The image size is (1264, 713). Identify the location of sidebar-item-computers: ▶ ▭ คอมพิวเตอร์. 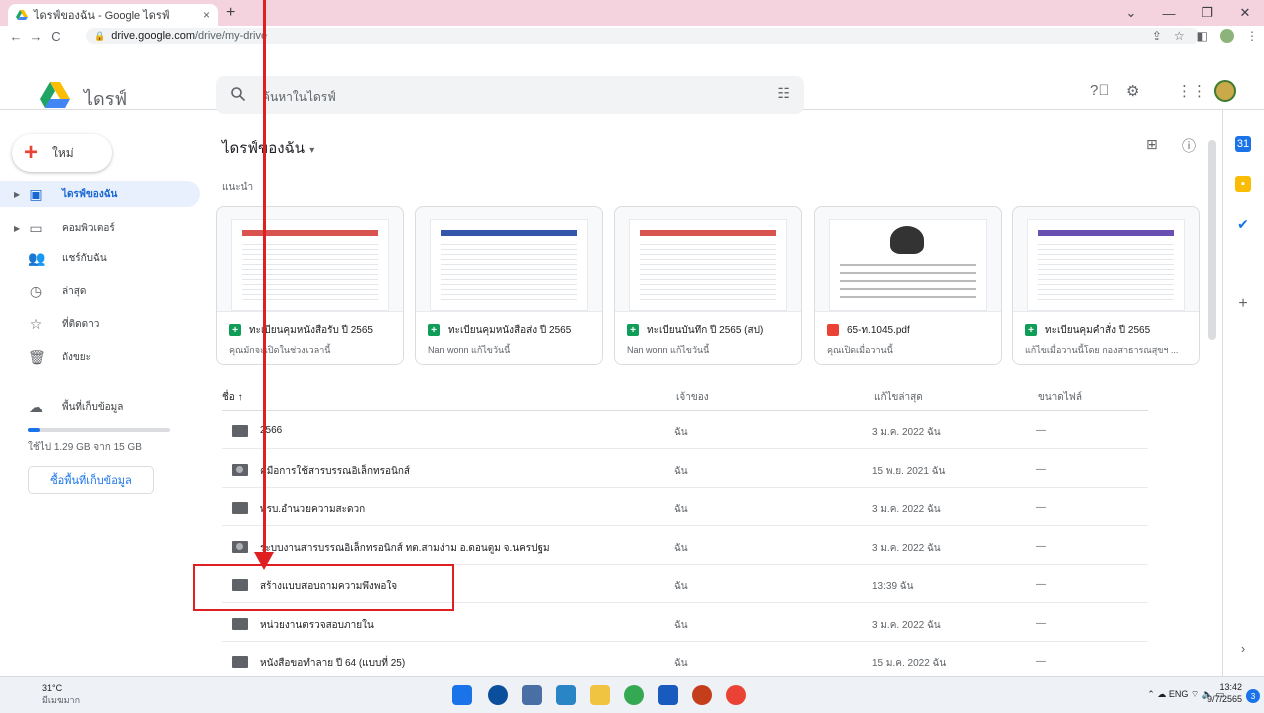
(100, 228).